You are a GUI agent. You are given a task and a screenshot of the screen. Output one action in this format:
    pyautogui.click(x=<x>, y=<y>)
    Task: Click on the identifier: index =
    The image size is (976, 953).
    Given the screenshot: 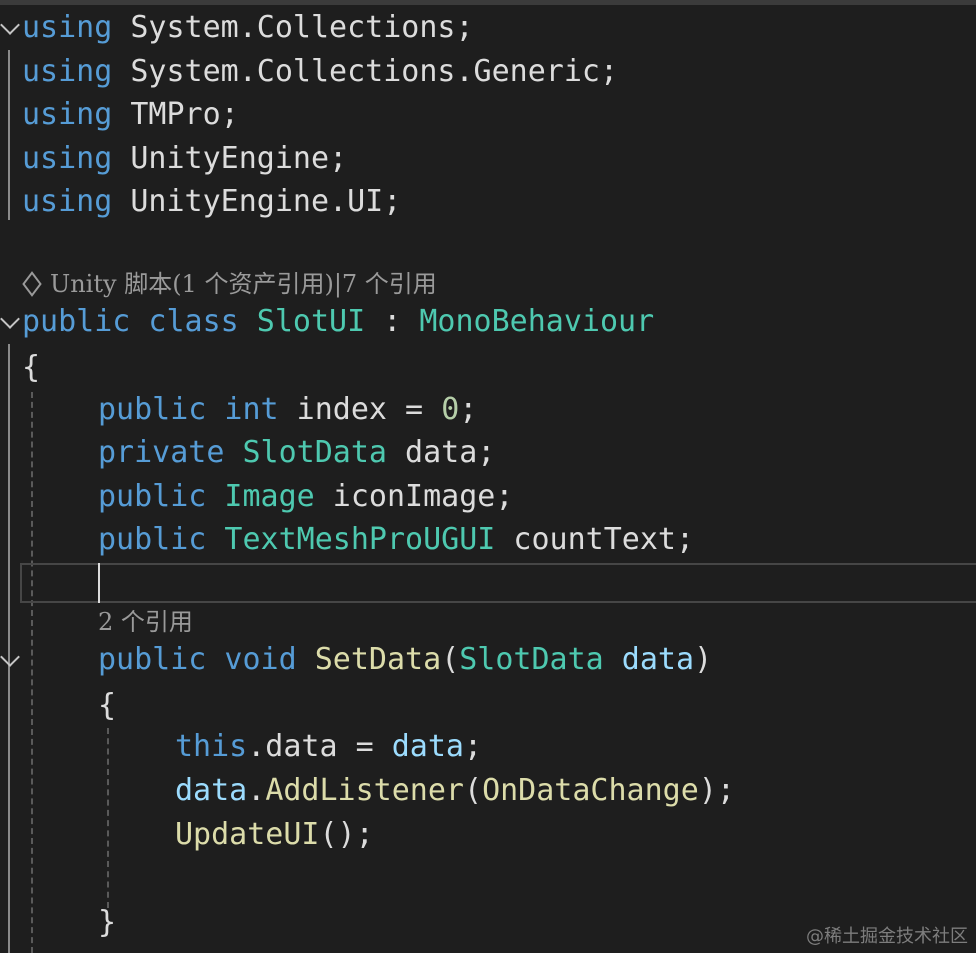 What is the action you would take?
    pyautogui.click(x=360, y=409)
    